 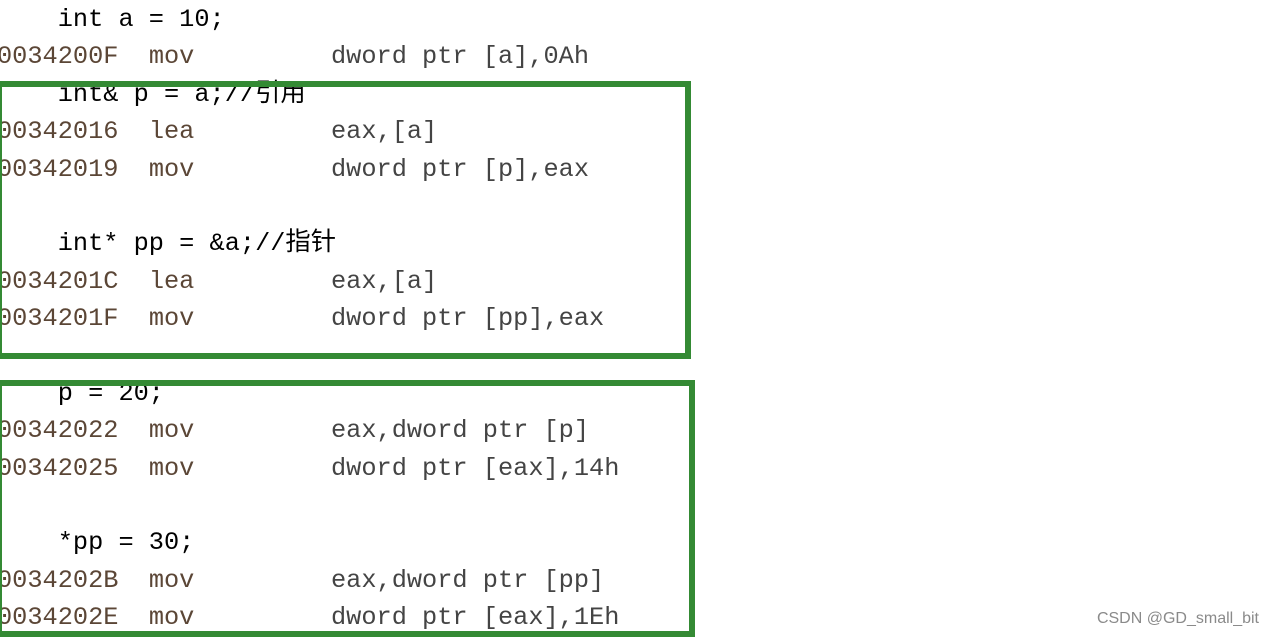 What do you see at coordinates (309, 281) in the screenshot?
I see `asm-line: 0034201C lea eax,[a]` at bounding box center [309, 281].